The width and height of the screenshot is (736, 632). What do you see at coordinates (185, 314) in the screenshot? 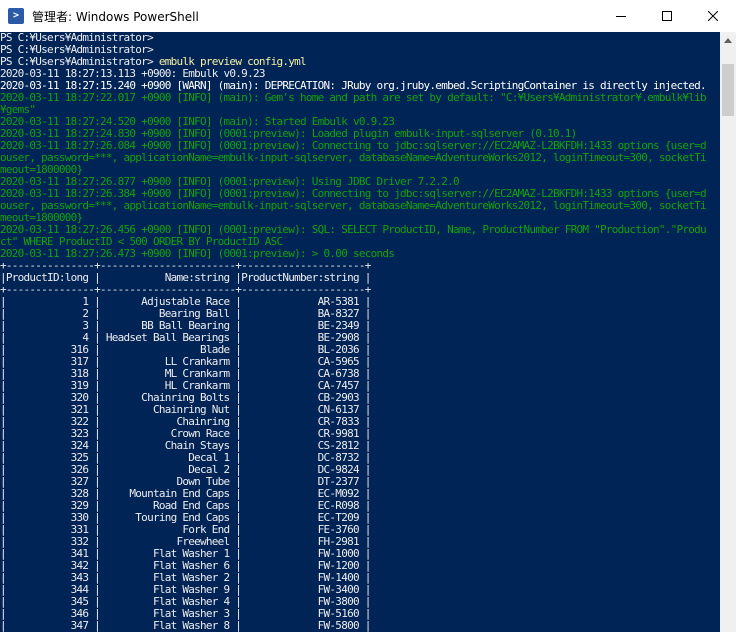
I see `table-row: | 2 | Bearing Ball | BA-8327 |` at bounding box center [185, 314].